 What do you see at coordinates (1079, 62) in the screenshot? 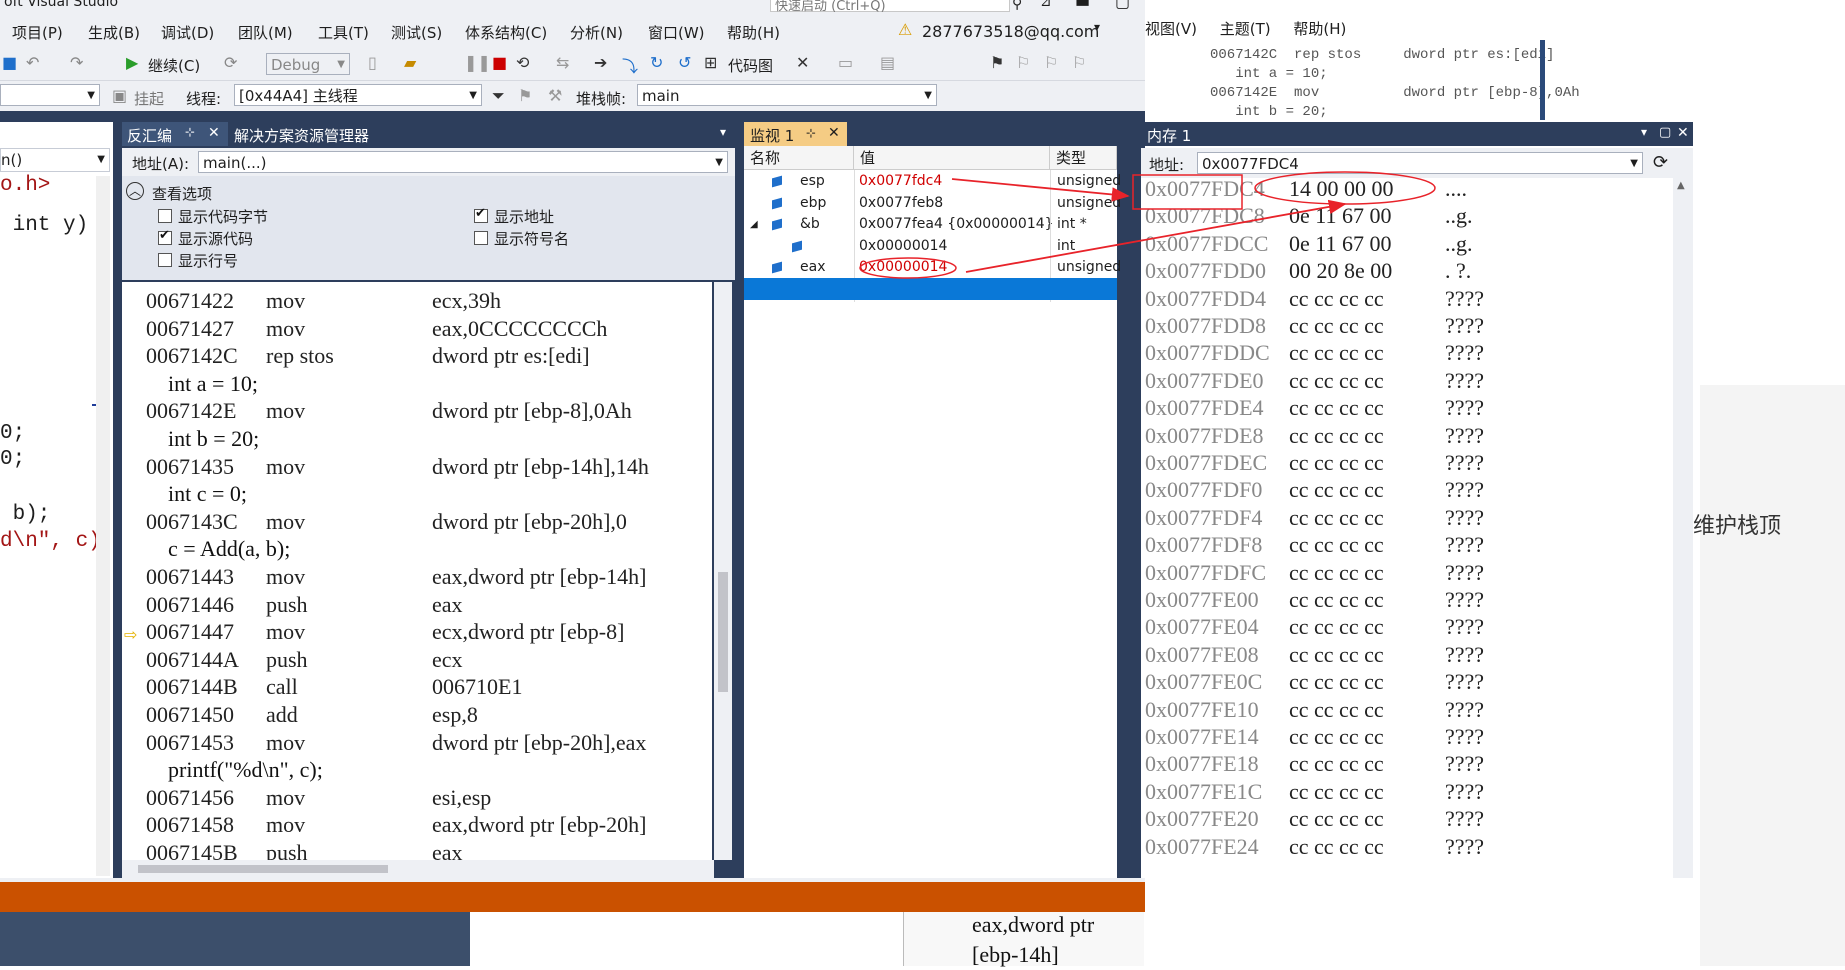
I see `bookmark-clear-icon: ⚐` at bounding box center [1079, 62].